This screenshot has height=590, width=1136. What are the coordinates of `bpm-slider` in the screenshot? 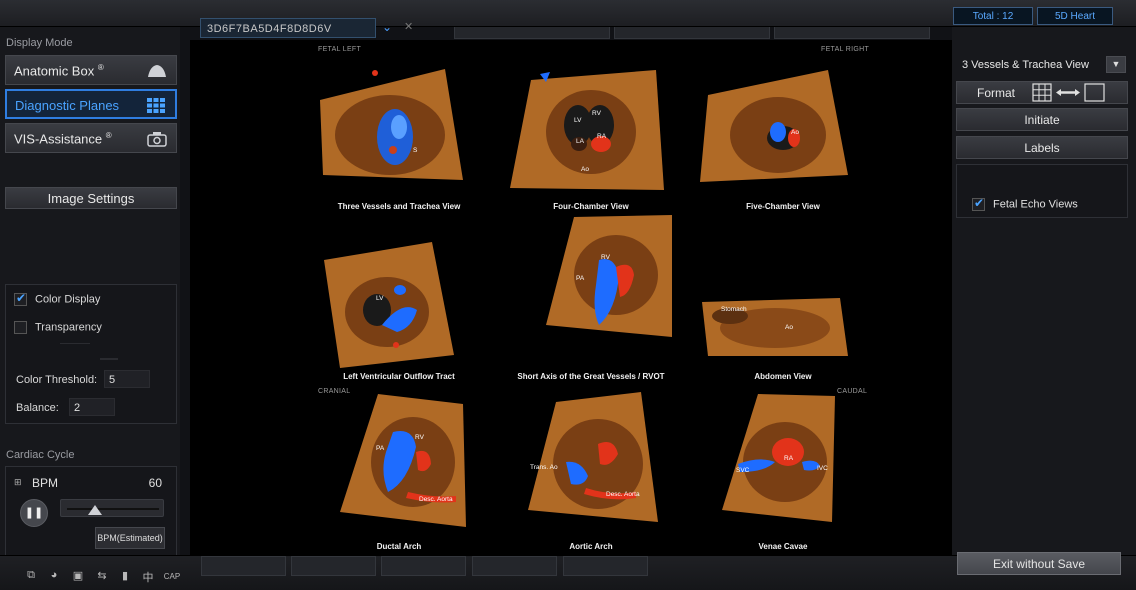 It's located at (112, 508).